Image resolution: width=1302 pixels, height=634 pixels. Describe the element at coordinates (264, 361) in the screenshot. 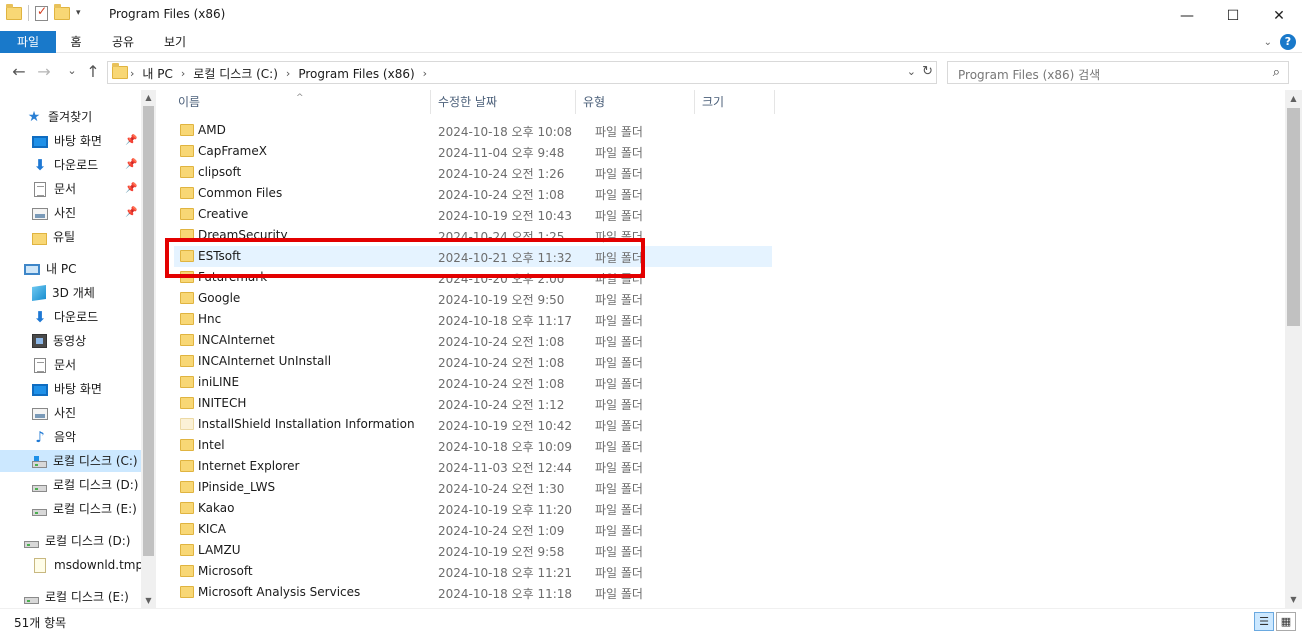

I see `file-name: INCAInternet UnInstall` at that location.